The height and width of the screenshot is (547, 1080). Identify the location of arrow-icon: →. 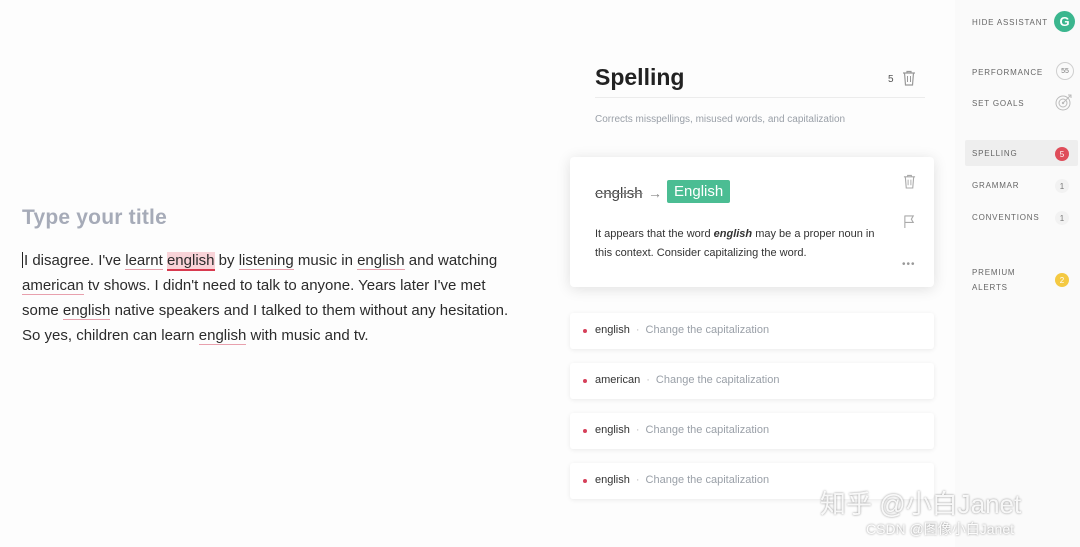
(655, 193).